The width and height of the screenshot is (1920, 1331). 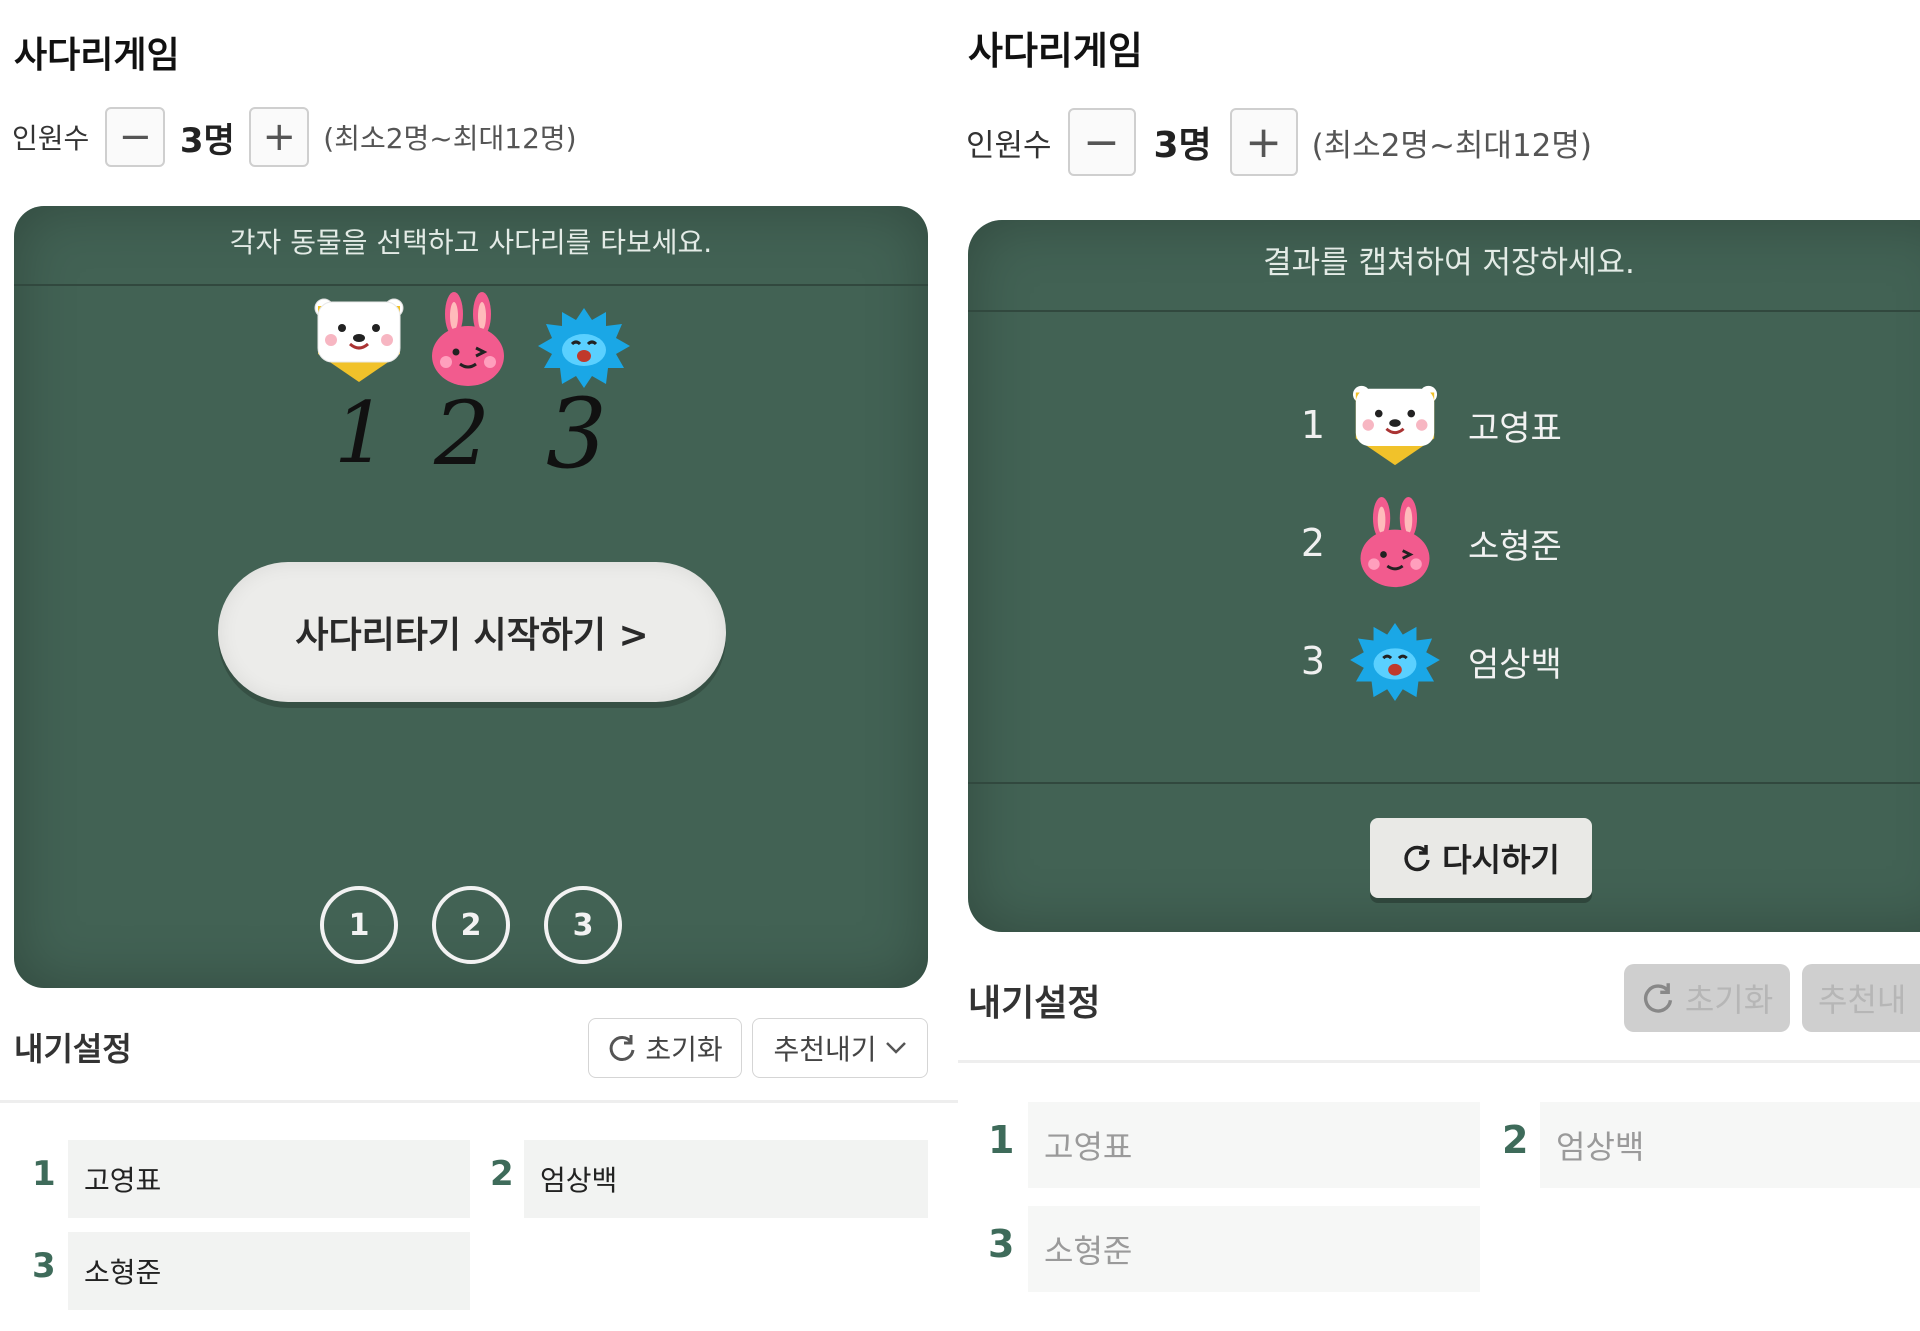 What do you see at coordinates (895, 1048) in the screenshot?
I see `chevron-down-icon` at bounding box center [895, 1048].